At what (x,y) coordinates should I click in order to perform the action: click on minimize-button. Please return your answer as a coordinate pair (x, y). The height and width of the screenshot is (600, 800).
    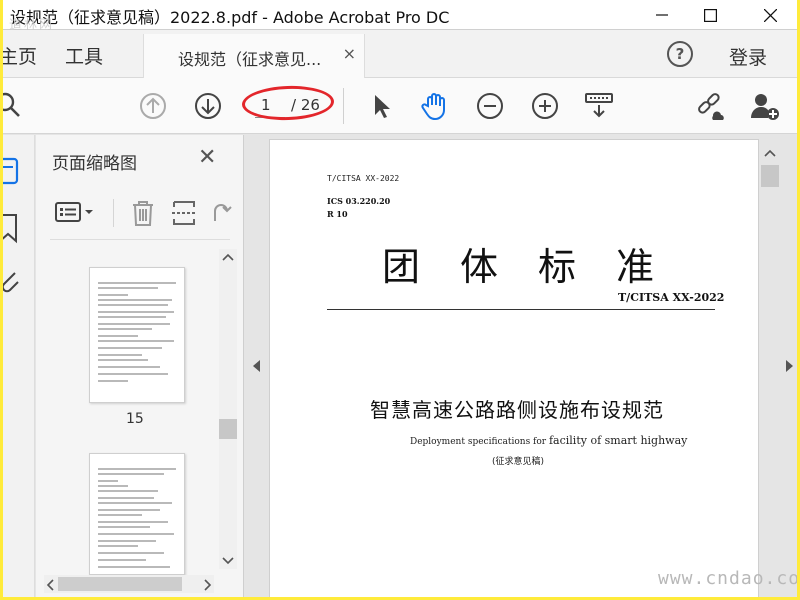
    Looking at the image, I should click on (662, 15).